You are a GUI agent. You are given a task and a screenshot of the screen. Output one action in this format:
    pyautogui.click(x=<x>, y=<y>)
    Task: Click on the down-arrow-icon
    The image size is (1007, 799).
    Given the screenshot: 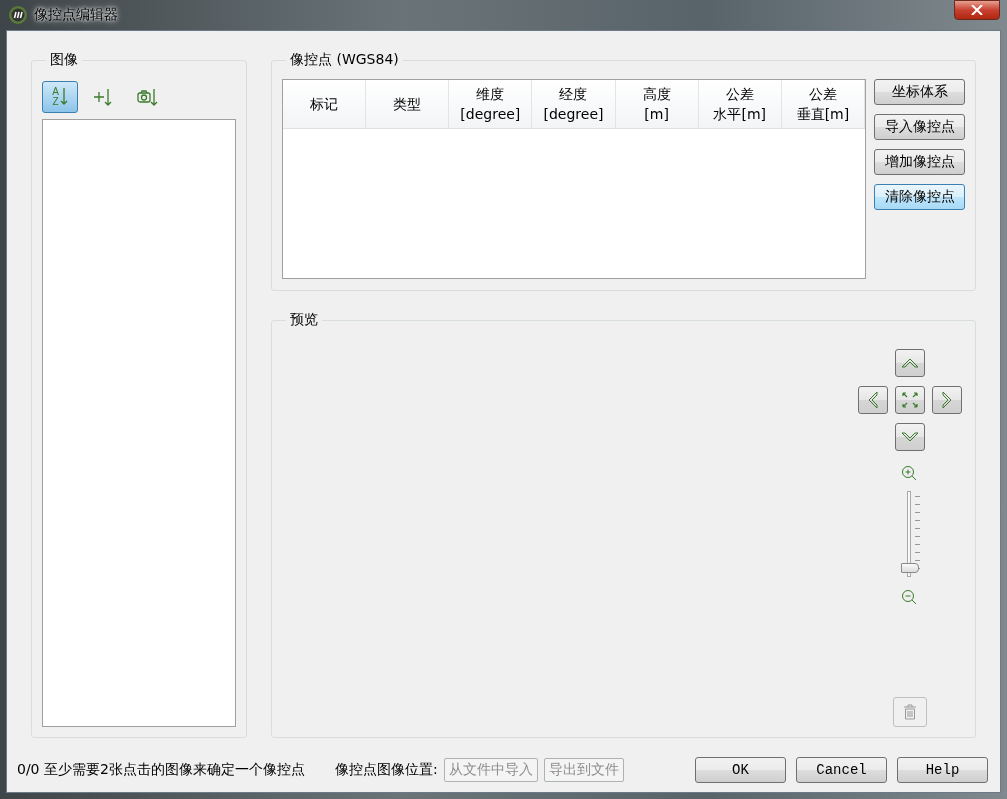 What is the action you would take?
    pyautogui.click(x=63, y=97)
    